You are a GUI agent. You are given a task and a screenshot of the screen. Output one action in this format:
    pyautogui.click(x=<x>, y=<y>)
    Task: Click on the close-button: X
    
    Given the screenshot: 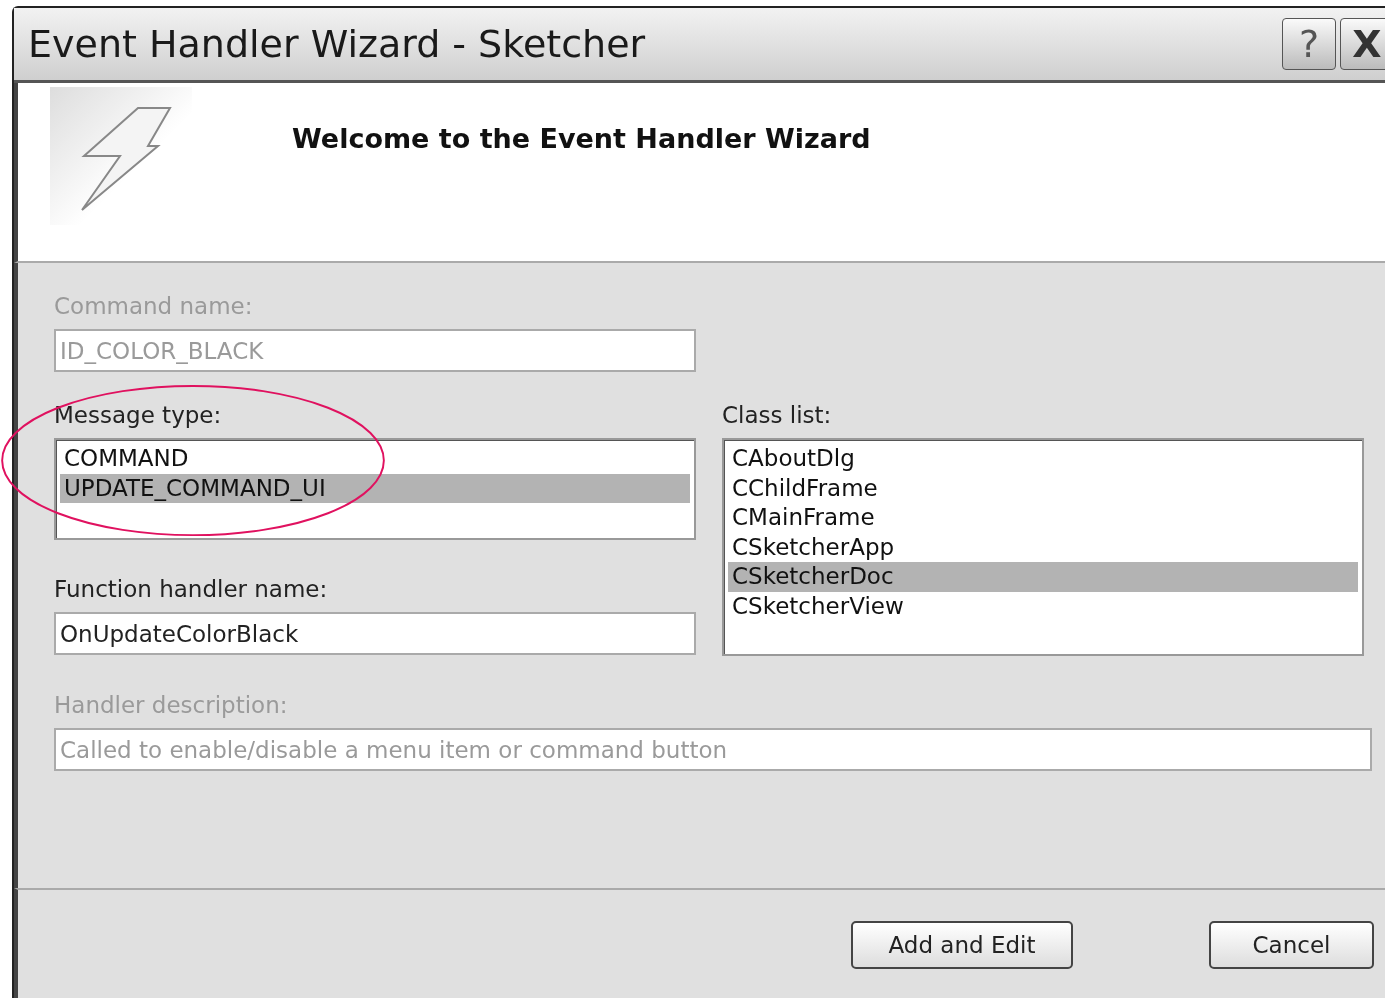 What is the action you would take?
    pyautogui.click(x=1362, y=44)
    